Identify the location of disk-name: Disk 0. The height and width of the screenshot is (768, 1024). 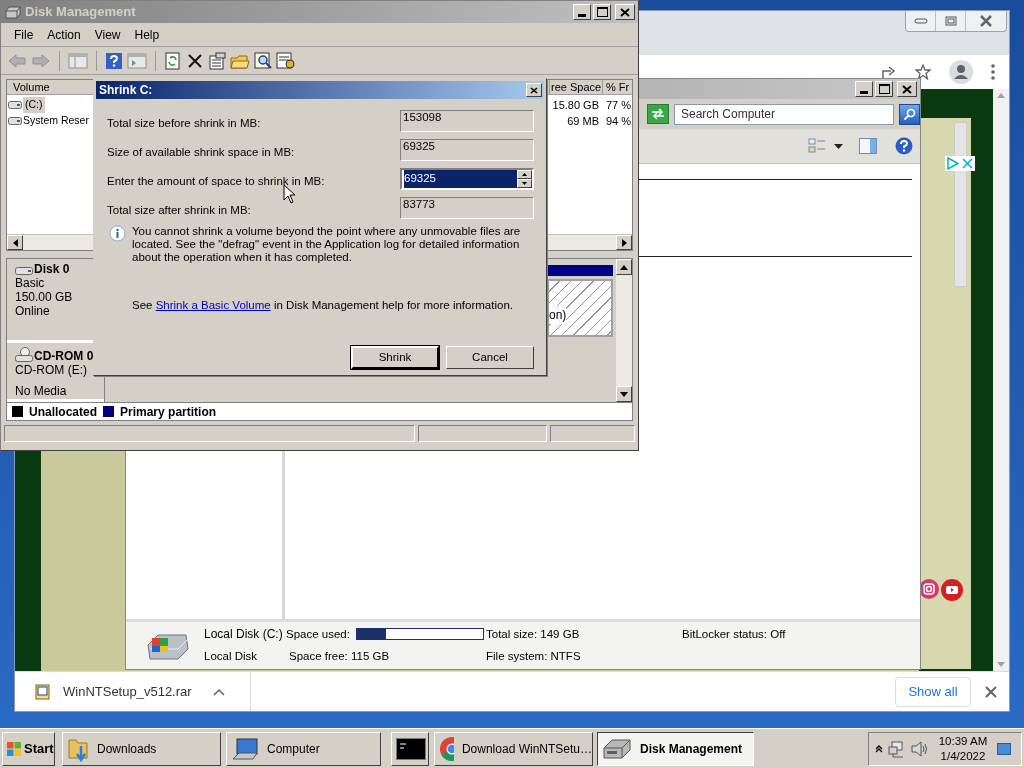
(52, 269).